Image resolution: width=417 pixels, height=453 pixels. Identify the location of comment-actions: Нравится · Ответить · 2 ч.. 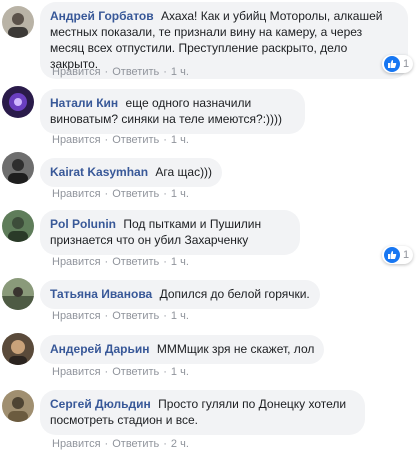
(120, 444).